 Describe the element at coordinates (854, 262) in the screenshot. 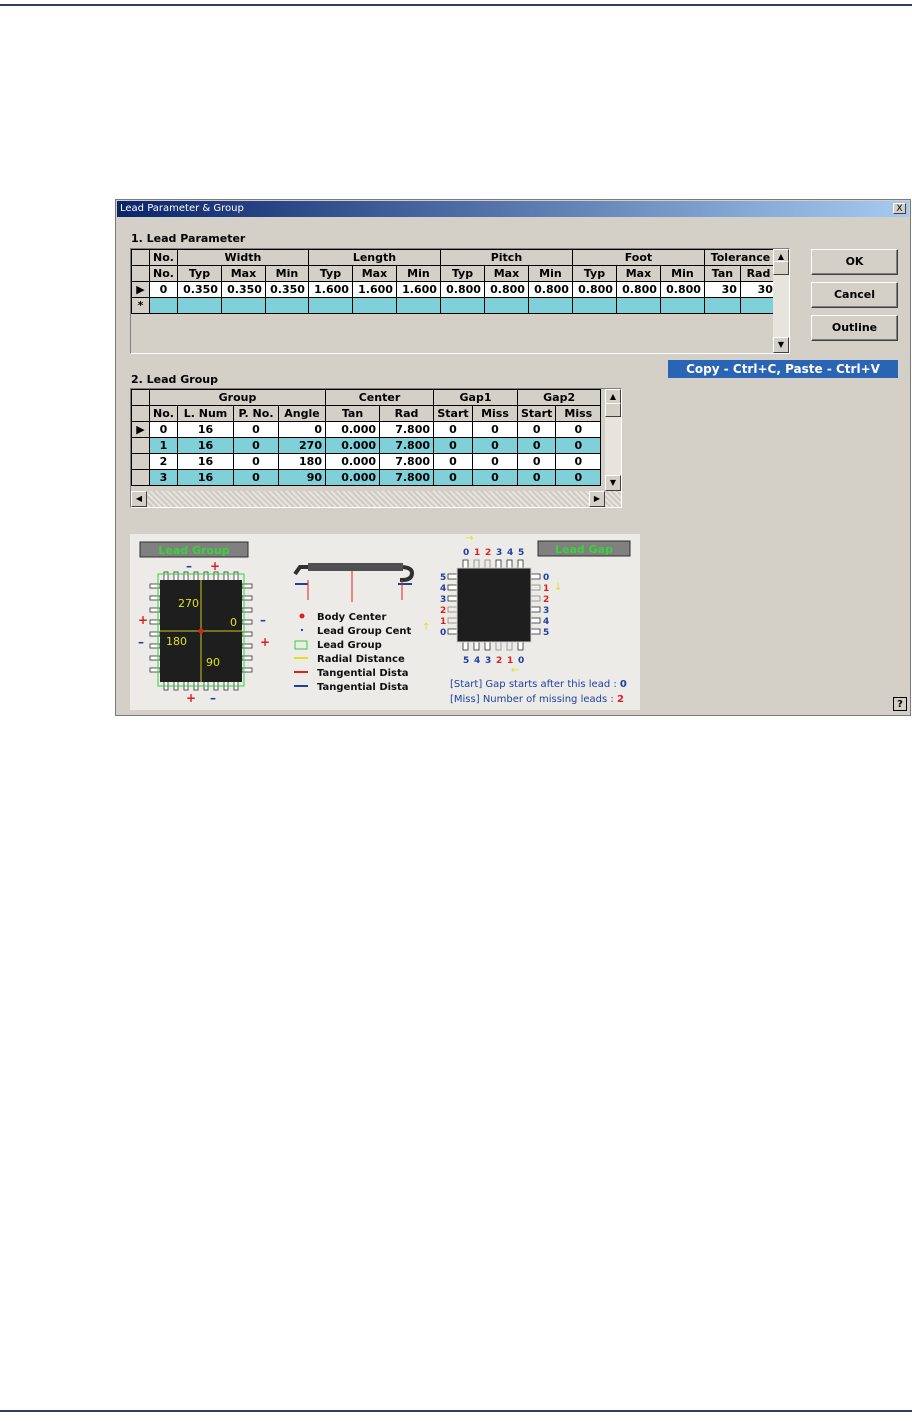

I see `ok-button: OK` at that location.